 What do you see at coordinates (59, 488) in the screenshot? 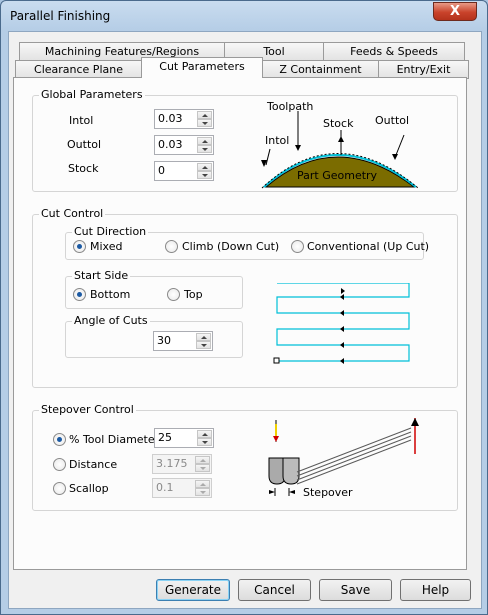
I see `scallop-radio` at bounding box center [59, 488].